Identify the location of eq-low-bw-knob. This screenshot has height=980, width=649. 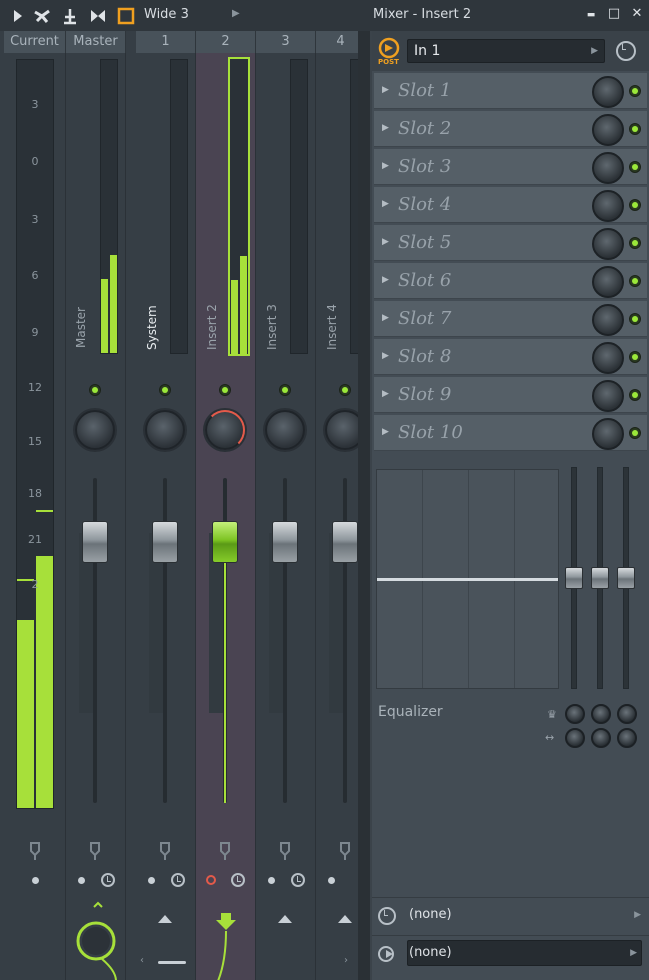
(575, 738).